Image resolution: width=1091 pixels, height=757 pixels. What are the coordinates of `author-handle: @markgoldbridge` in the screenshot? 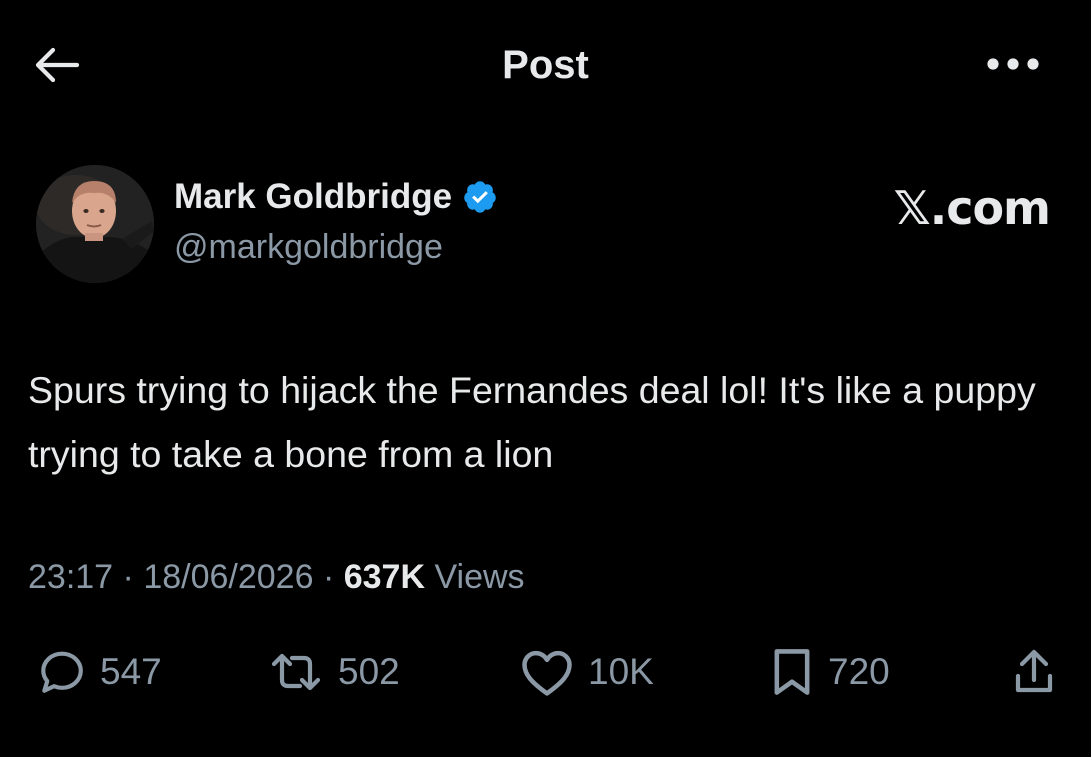 It's located at (308, 247).